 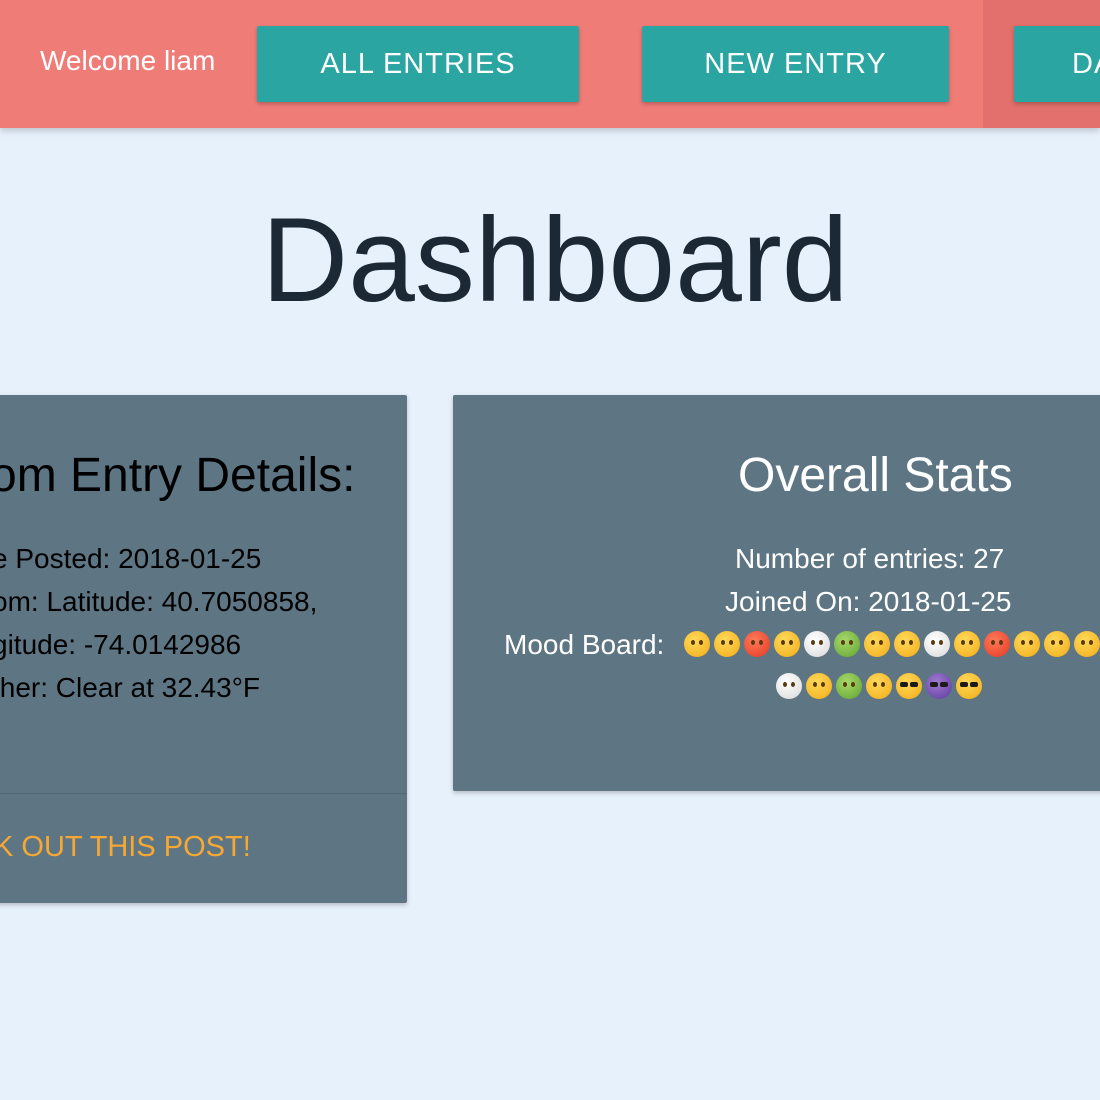 What do you see at coordinates (727, 644) in the screenshot?
I see `nerd-face-icon` at bounding box center [727, 644].